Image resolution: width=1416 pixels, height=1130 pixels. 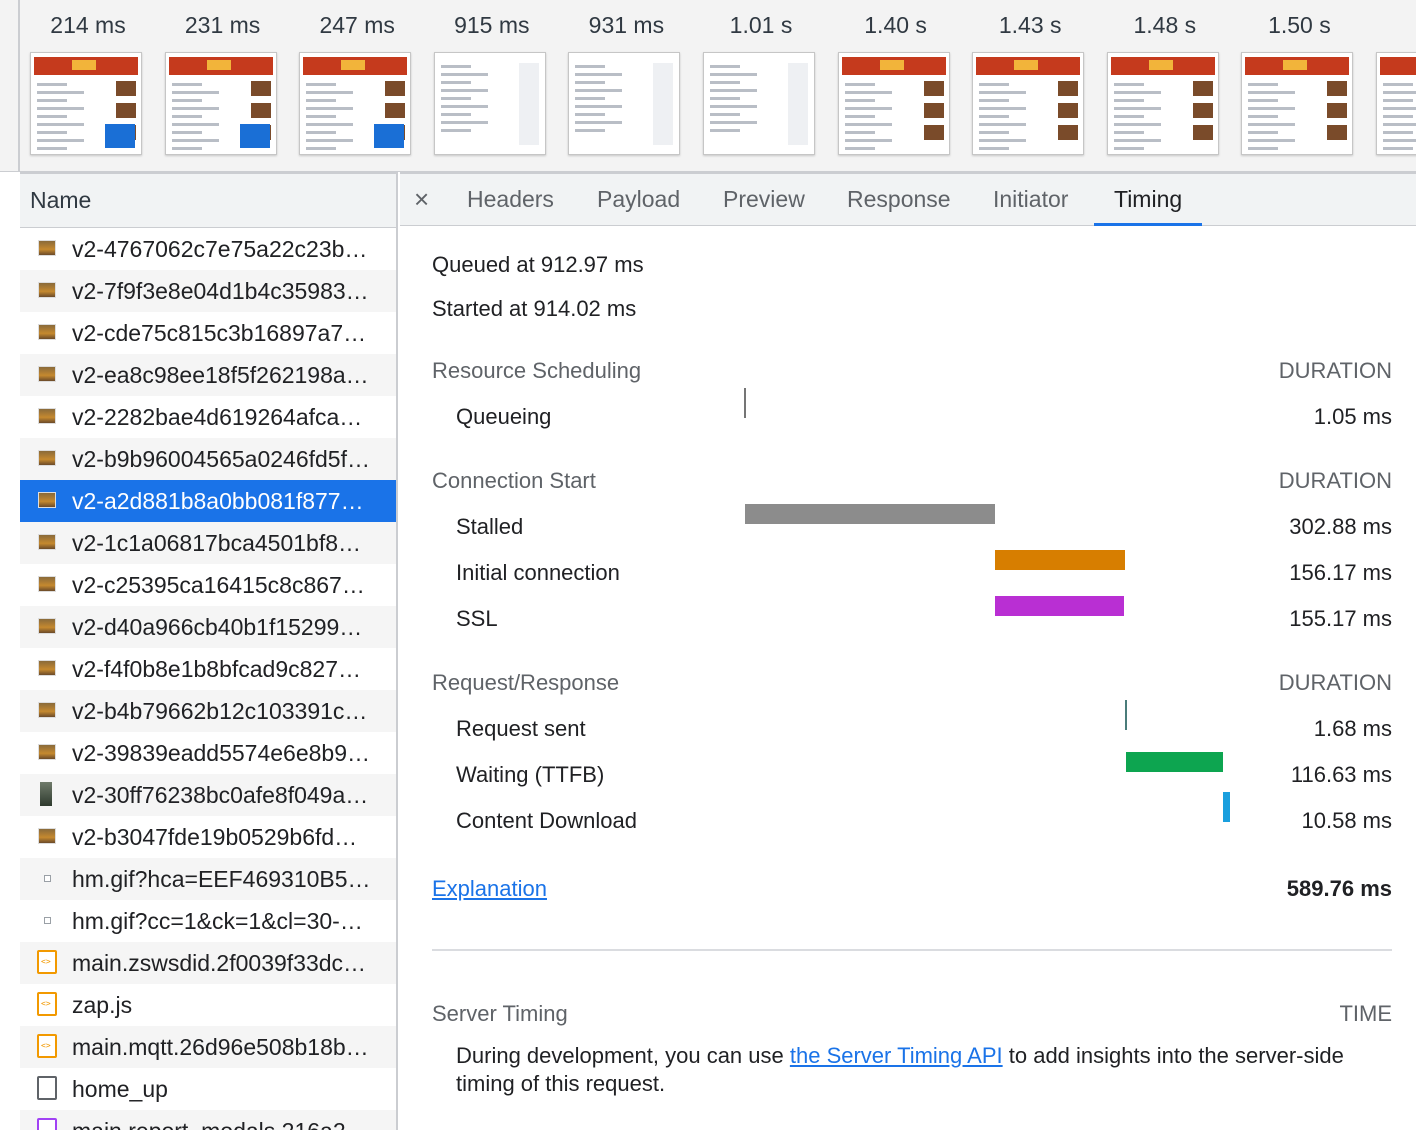 I want to click on filmstrip-frame: 1.01 s, so click(x=770, y=85).